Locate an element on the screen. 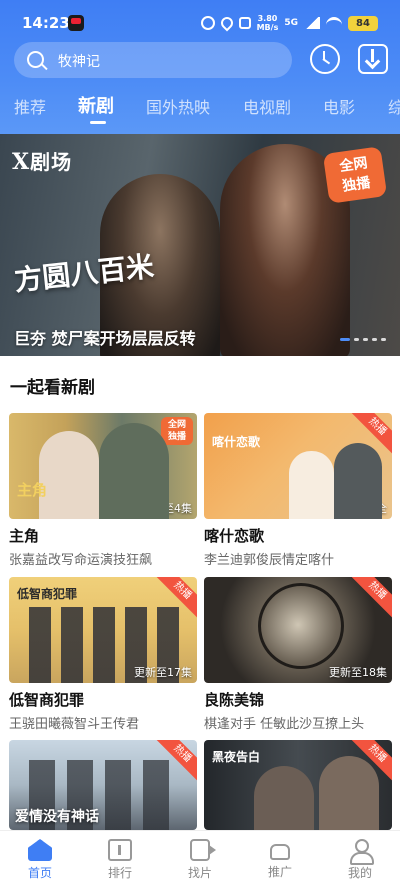 The width and height of the screenshot is (400, 889). tab-recommend: 推荐 is located at coordinates (30, 106).